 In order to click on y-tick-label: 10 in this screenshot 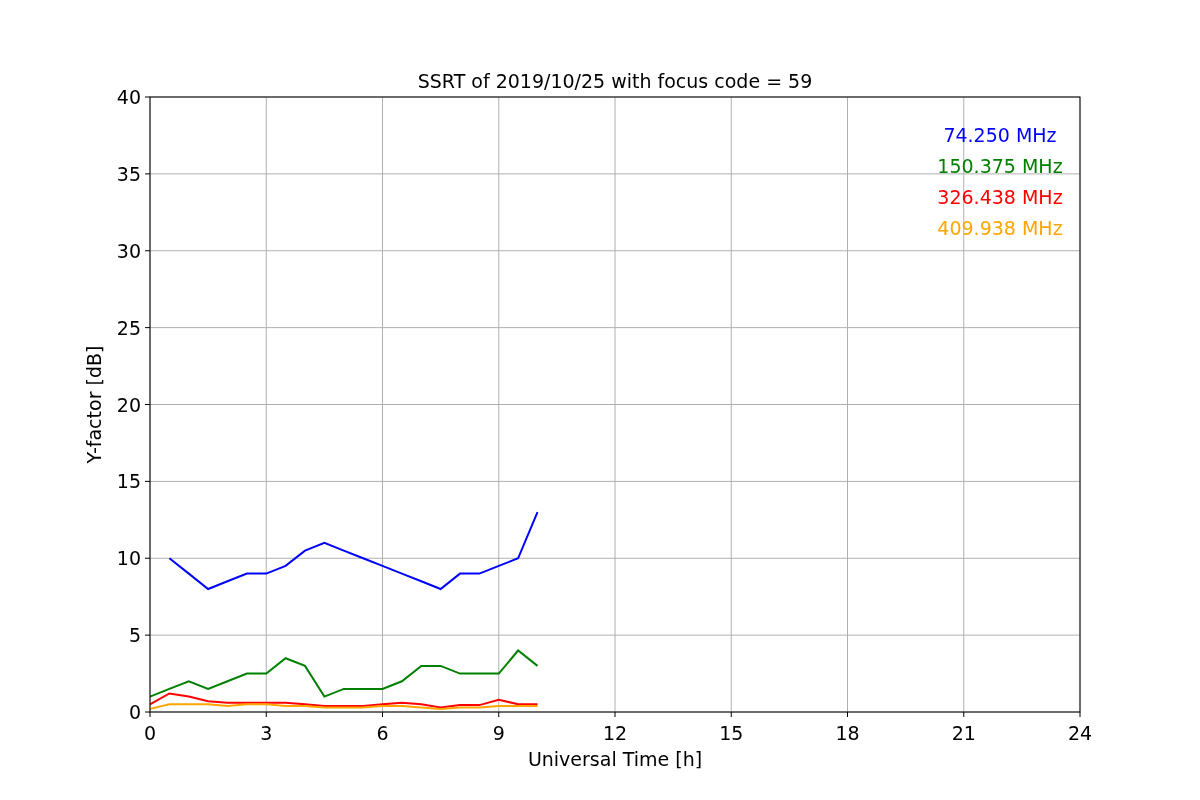, I will do `click(128, 558)`.